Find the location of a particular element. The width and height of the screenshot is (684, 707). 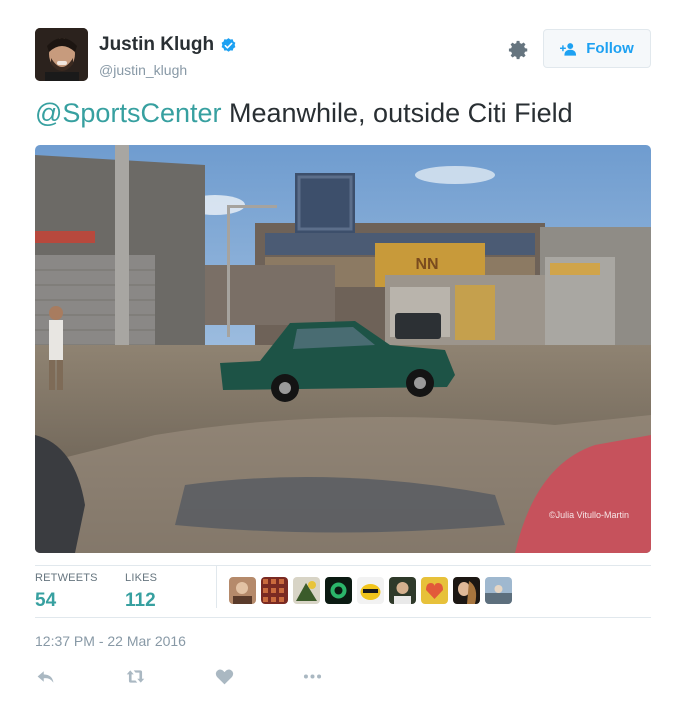

user-names: Justin Klugh @justin_klugh is located at coordinates (168, 56).